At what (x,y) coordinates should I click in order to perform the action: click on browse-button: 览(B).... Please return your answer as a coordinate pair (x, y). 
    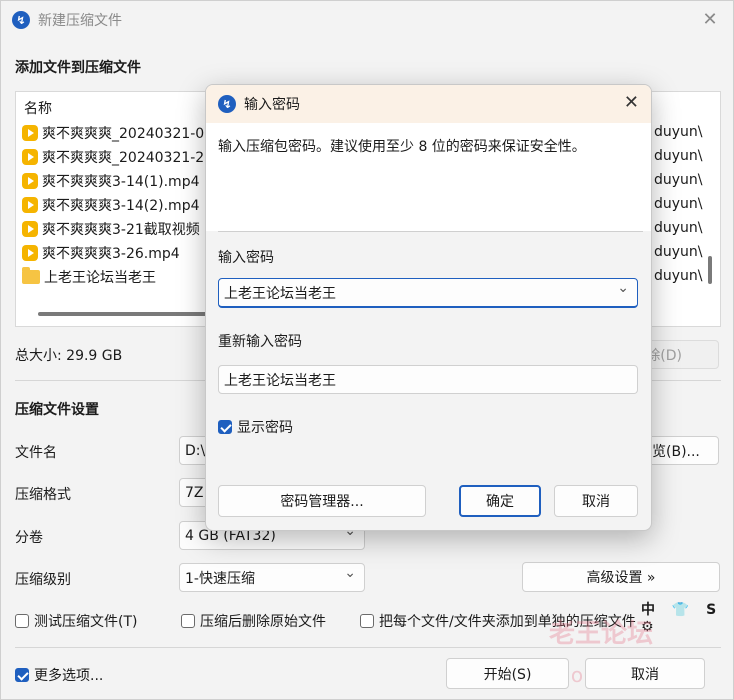
    Looking at the image, I should click on (680, 450).